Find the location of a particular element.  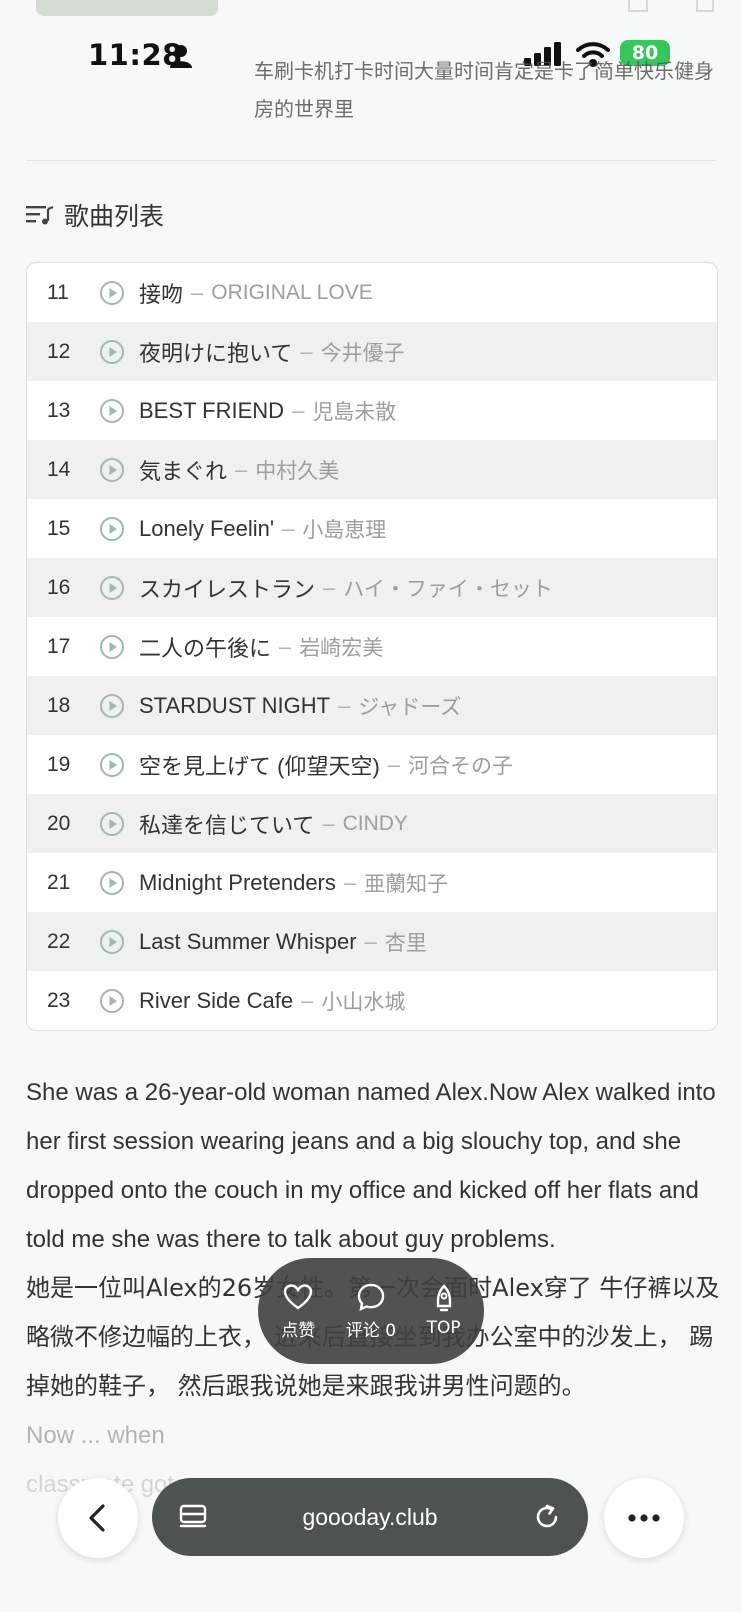

more-button is located at coordinates (644, 1518).